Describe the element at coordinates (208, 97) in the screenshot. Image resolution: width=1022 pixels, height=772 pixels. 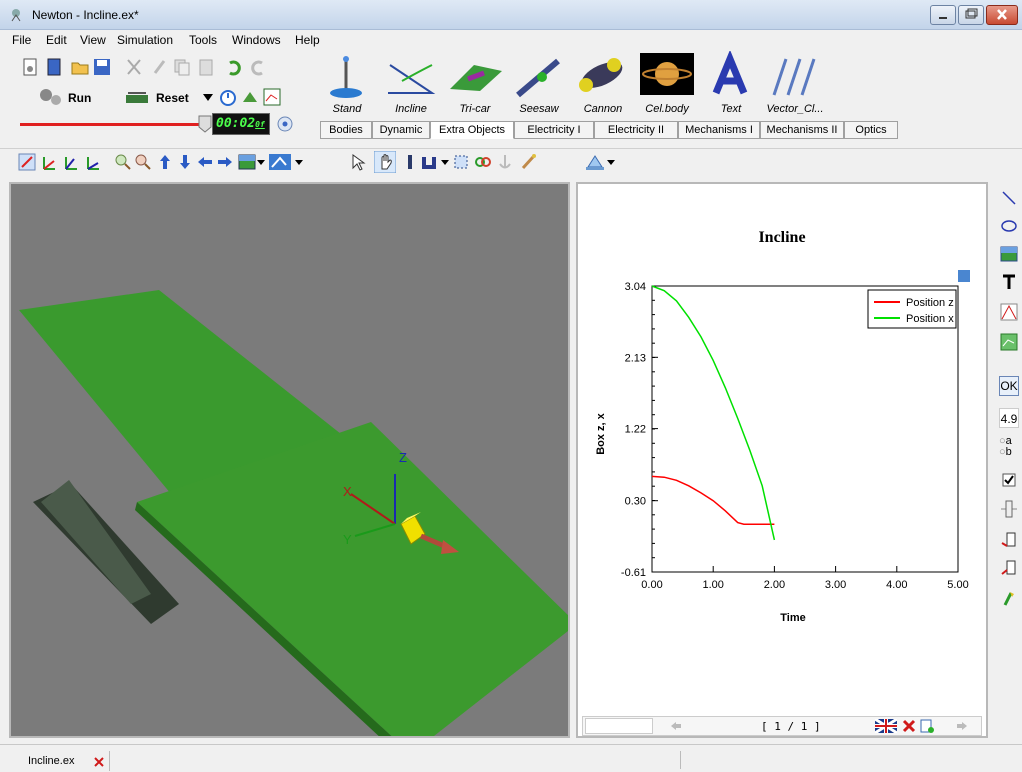
I see `reset-dropdown-icon` at that location.